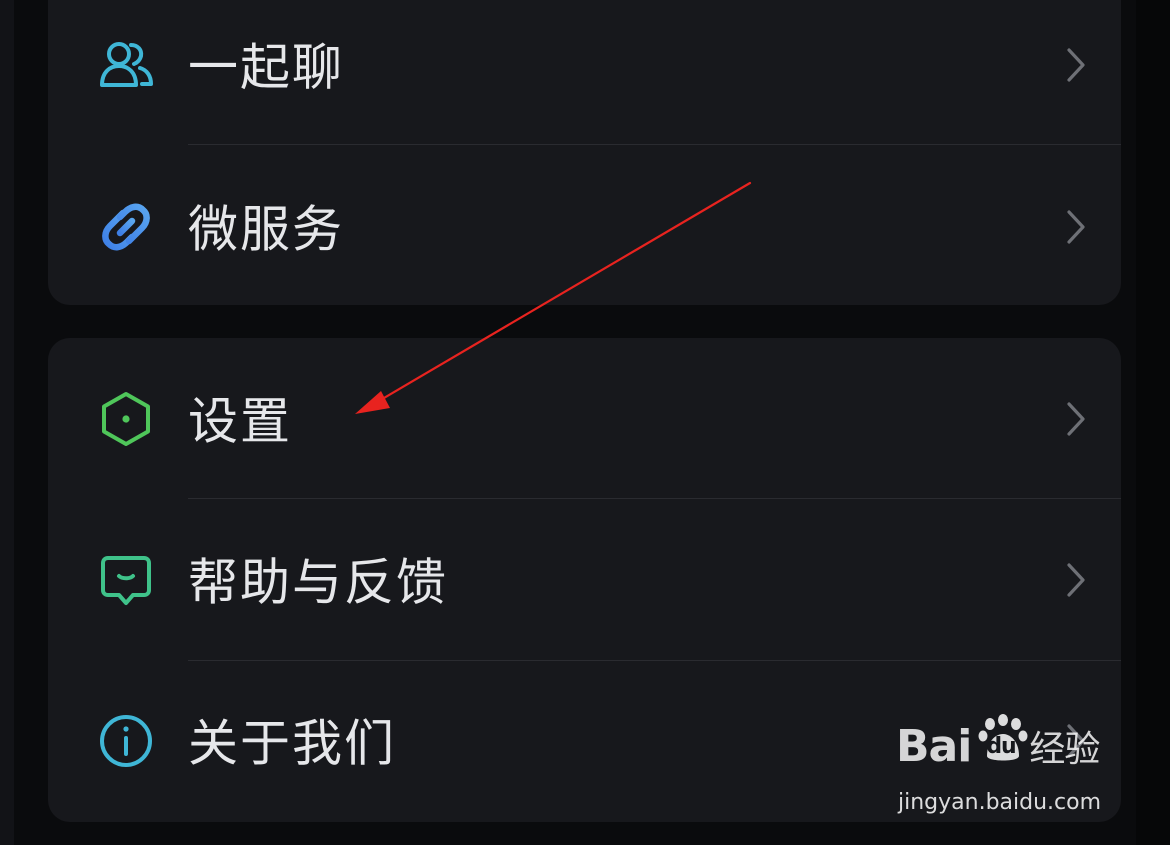 The width and height of the screenshot is (1170, 845). I want to click on menu-item-label: 一起聊, so click(266, 67).